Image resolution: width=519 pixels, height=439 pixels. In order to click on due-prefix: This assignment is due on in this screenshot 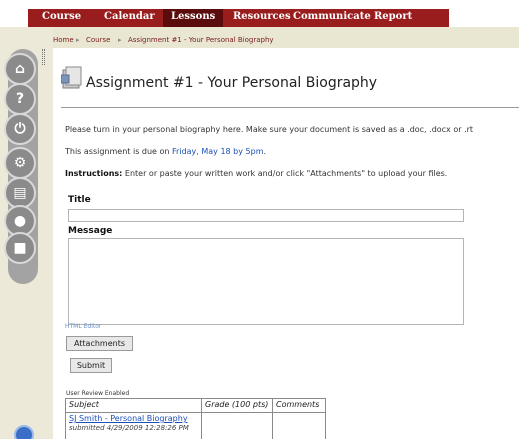, I will do `click(119, 151)`.